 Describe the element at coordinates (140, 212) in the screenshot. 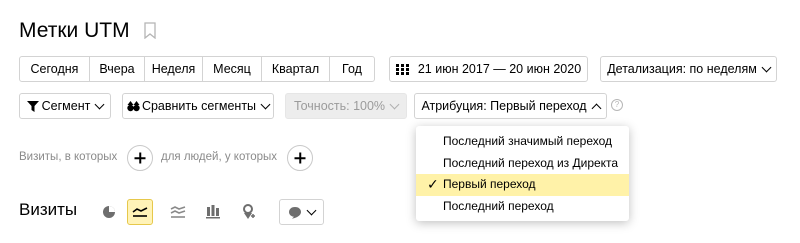

I see `line-chart-icon` at that location.